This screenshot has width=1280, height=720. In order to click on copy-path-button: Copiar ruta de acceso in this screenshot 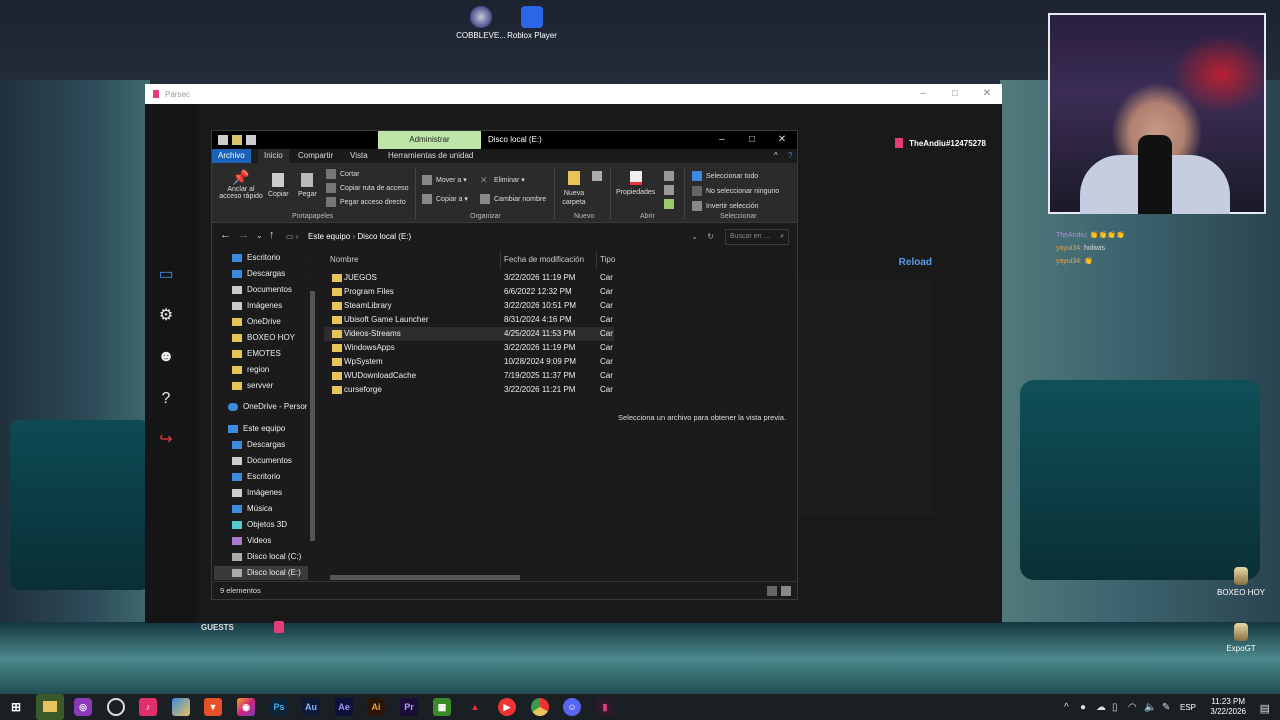, I will do `click(367, 188)`.